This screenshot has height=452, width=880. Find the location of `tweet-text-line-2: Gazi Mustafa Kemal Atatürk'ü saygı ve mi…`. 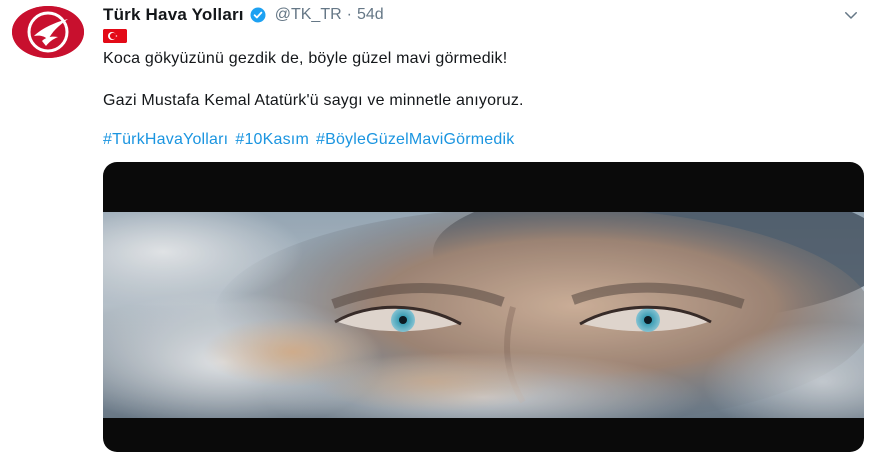

tweet-text-line-2: Gazi Mustafa Kemal Atatürk'ü saygı ve mi… is located at coordinates (313, 100).